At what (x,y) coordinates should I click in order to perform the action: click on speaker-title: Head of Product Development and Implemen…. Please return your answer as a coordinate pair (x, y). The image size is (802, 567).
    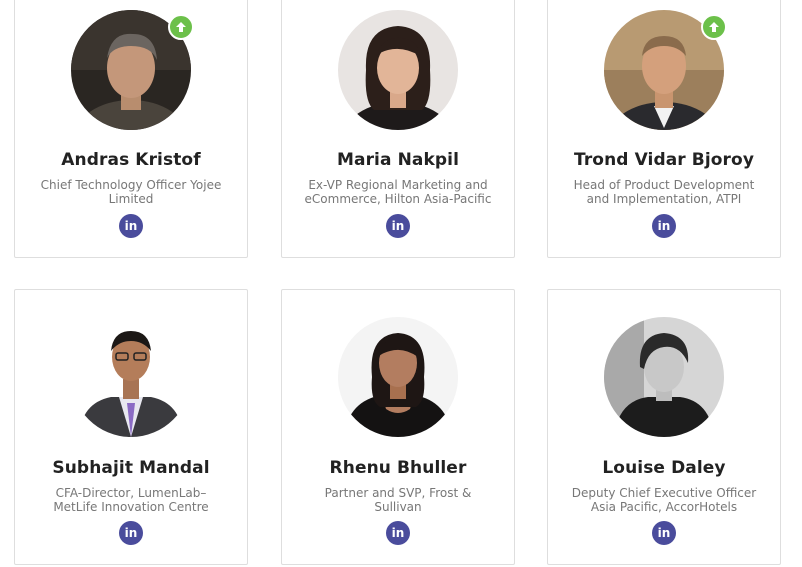
    Looking at the image, I should click on (664, 192).